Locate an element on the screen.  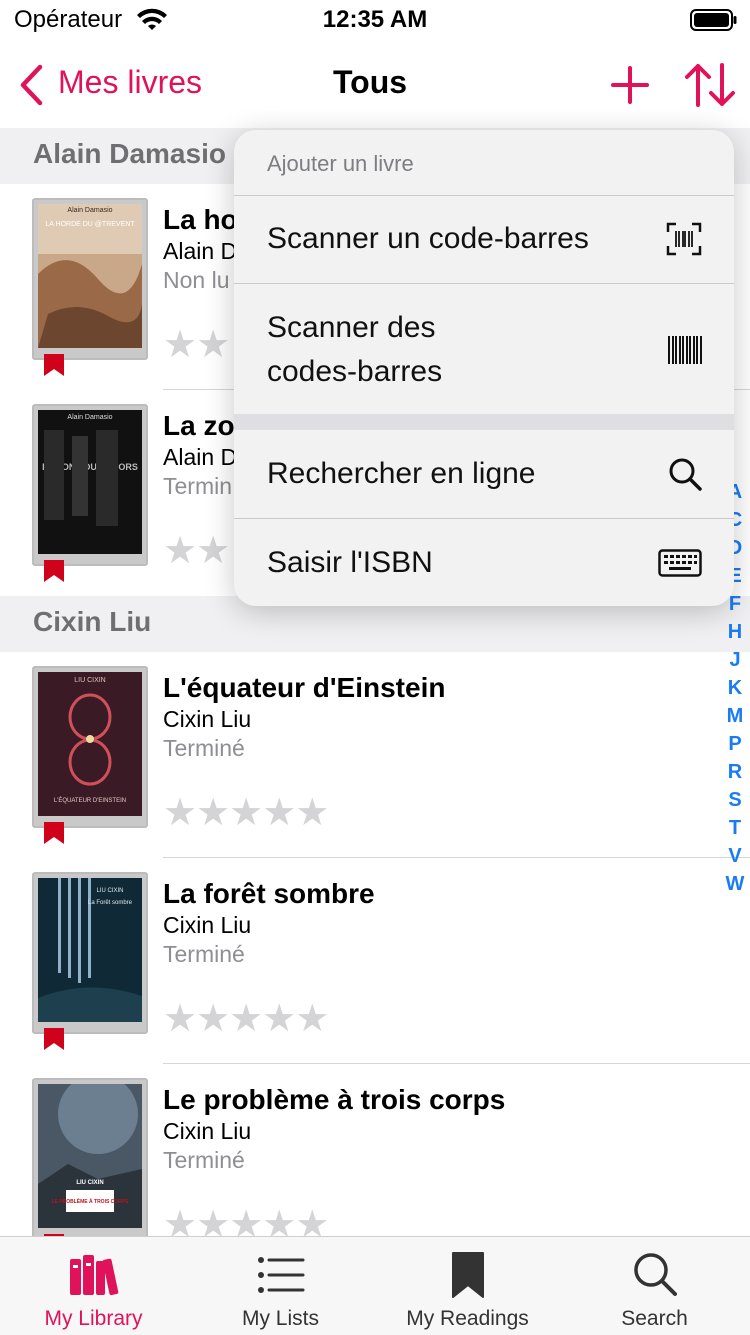
search-online-item: Rechercher en ligne is located at coordinates (484, 474).